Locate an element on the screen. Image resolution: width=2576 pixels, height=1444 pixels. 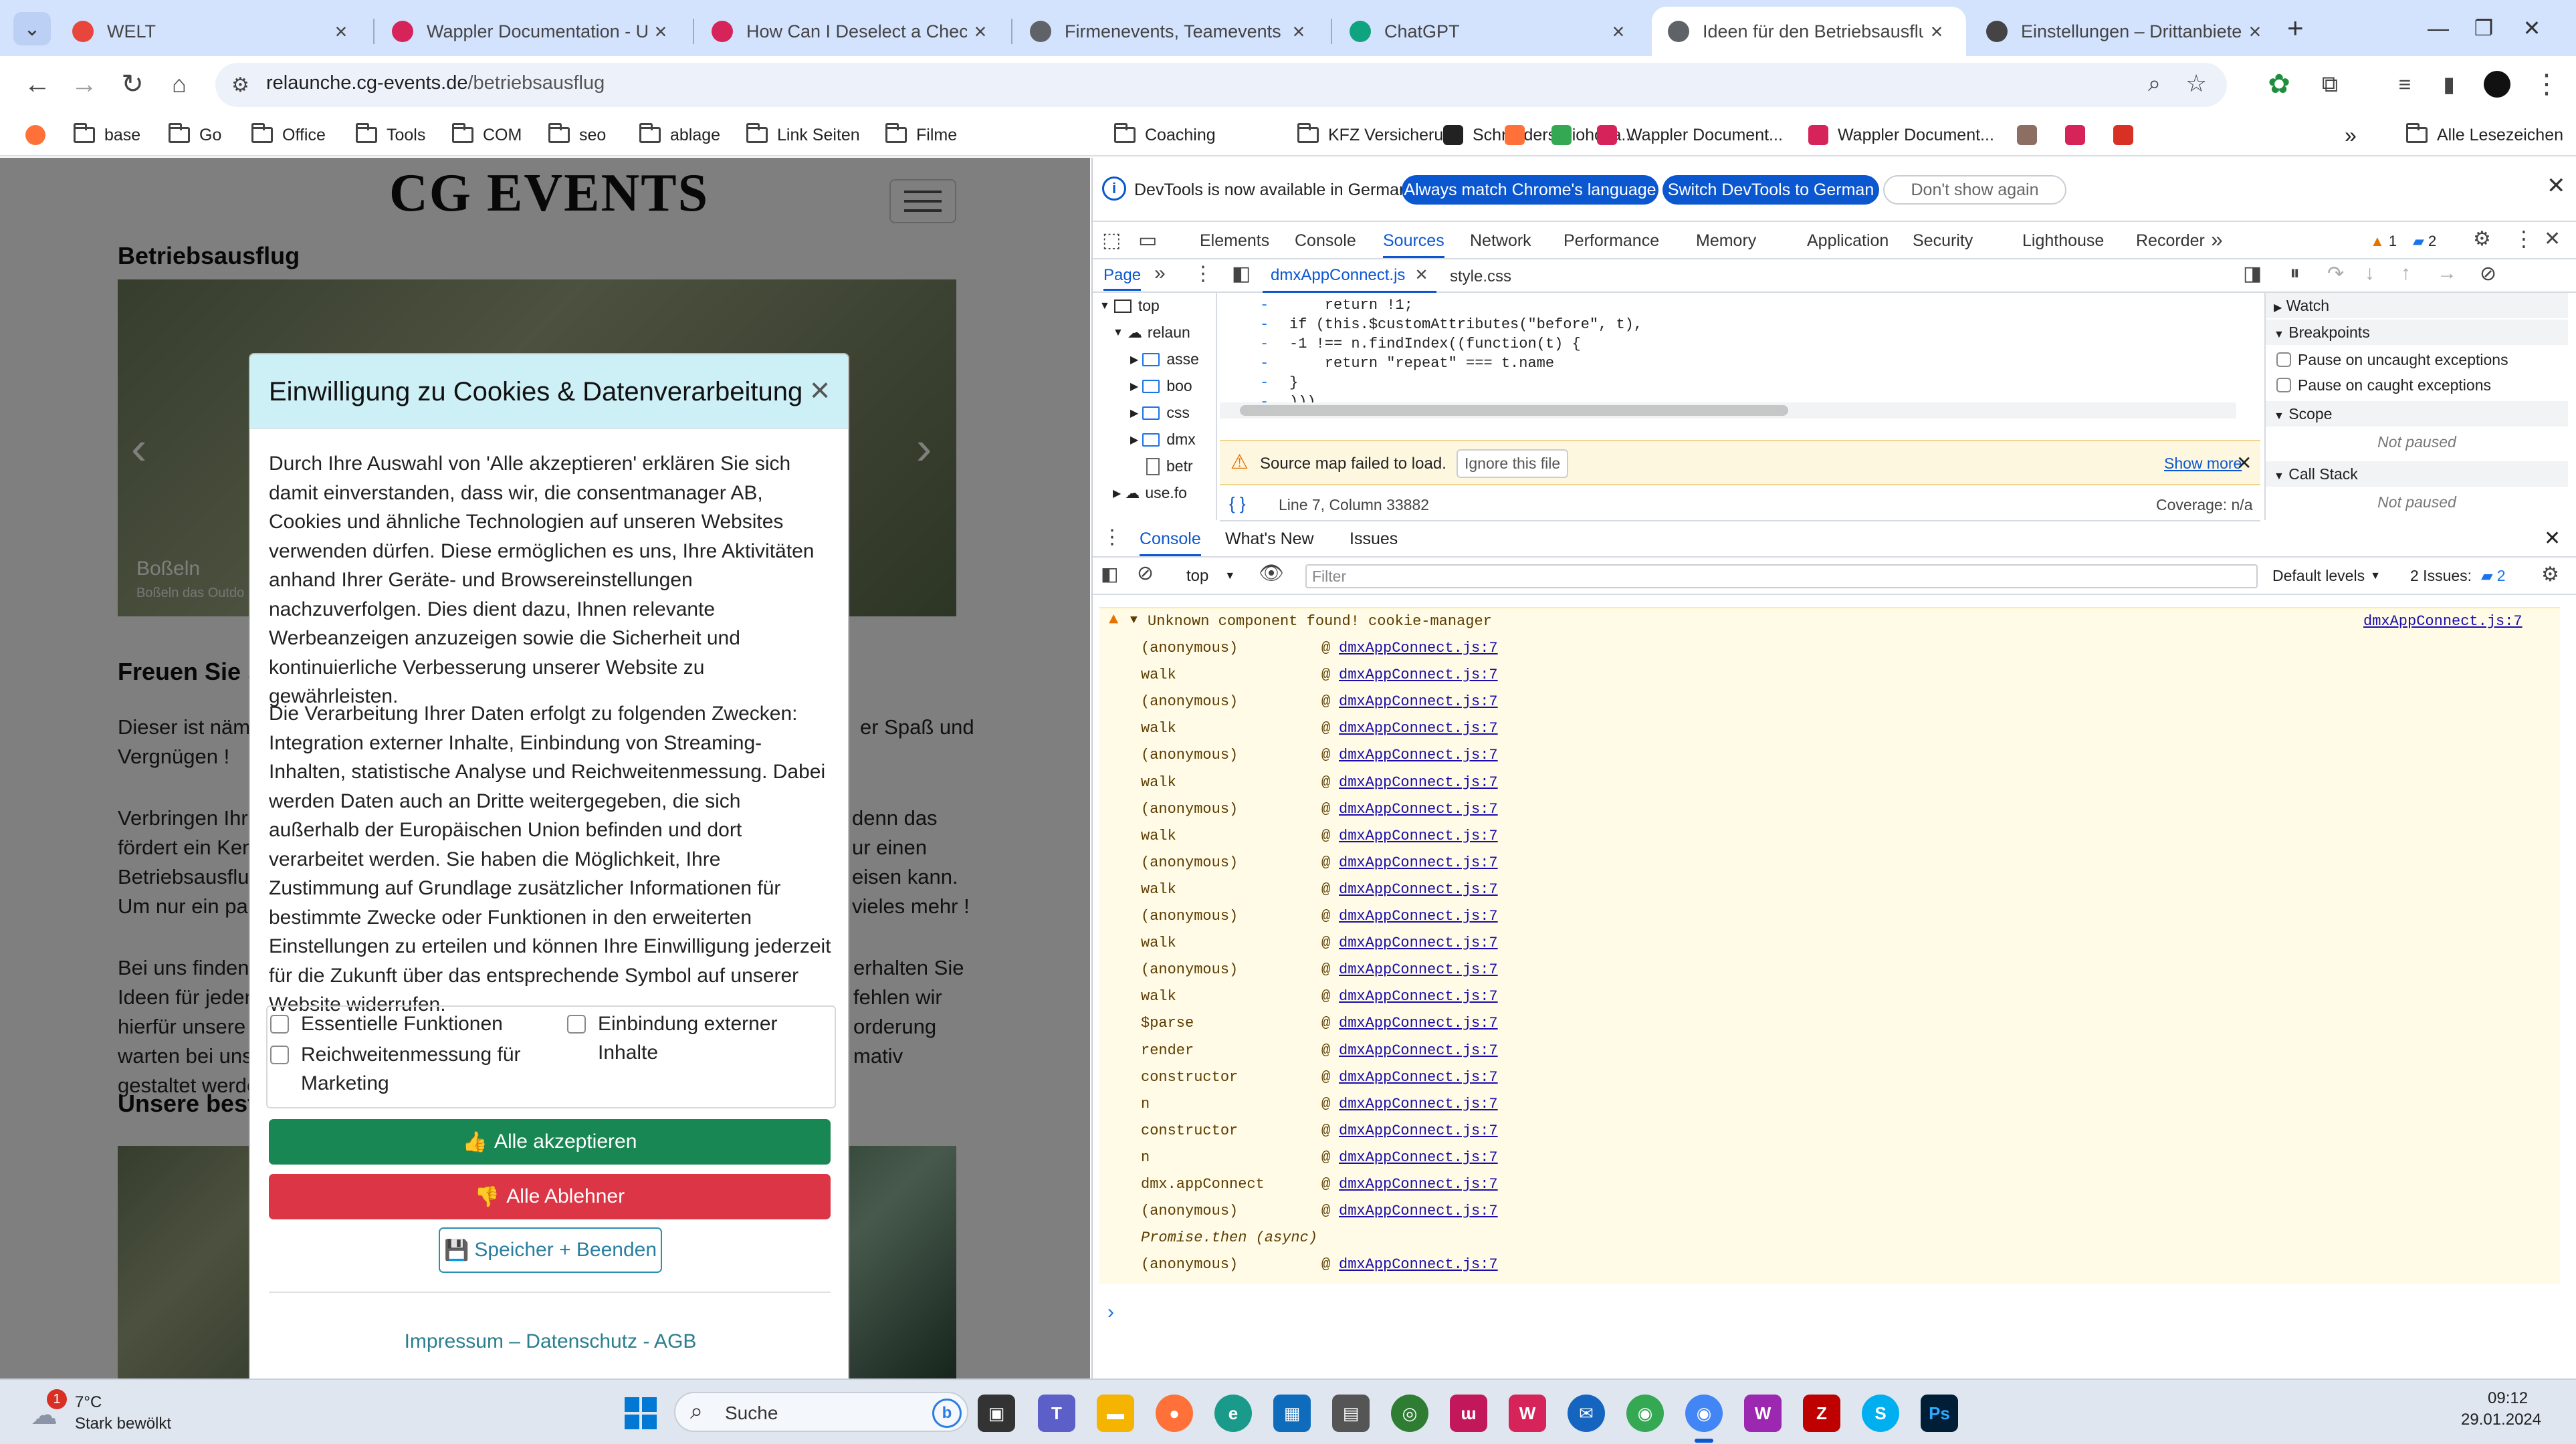
bookmark-link-seiten: Link Seiten is located at coordinates (803, 135).